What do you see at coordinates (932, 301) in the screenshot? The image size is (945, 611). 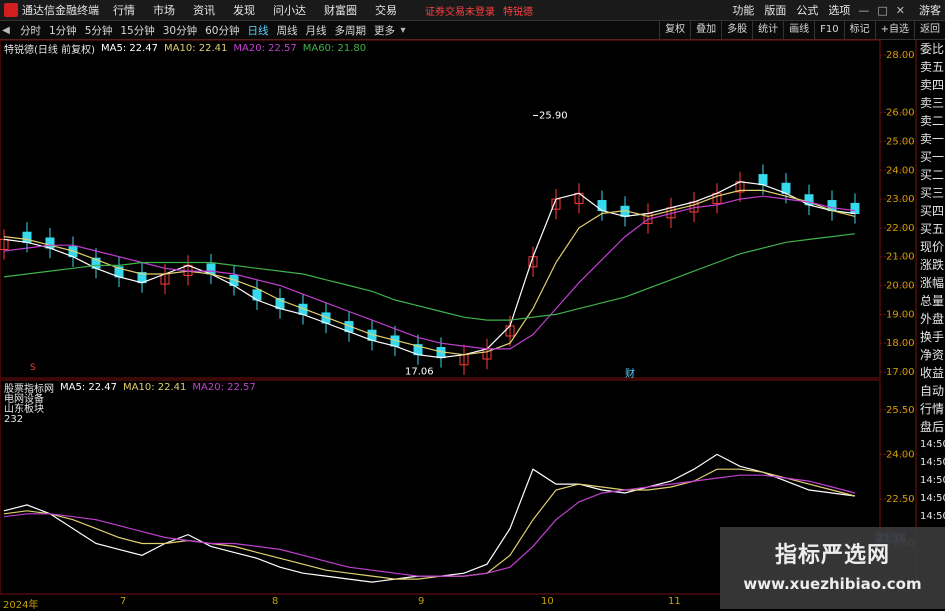 I see `quote-field: 总量` at bounding box center [932, 301].